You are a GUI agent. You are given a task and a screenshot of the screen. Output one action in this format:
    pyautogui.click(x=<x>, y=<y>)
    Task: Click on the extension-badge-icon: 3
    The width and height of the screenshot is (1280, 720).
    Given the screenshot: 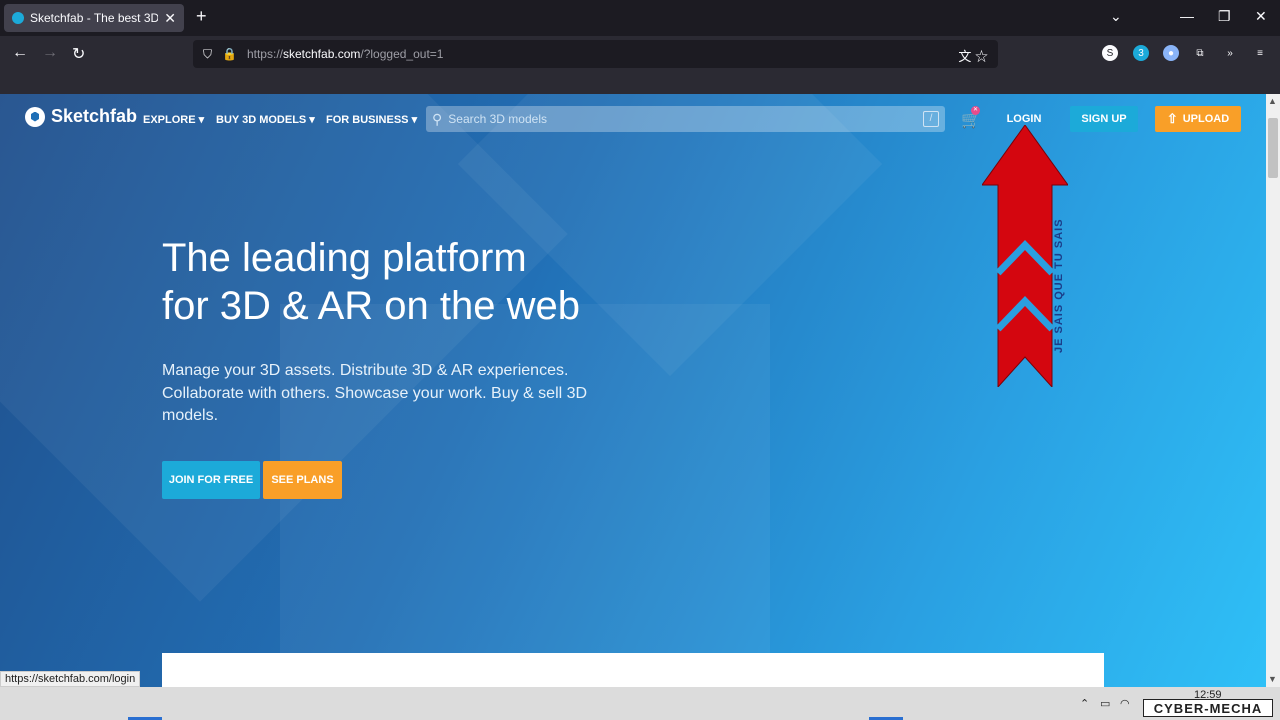 What is the action you would take?
    pyautogui.click(x=1141, y=53)
    